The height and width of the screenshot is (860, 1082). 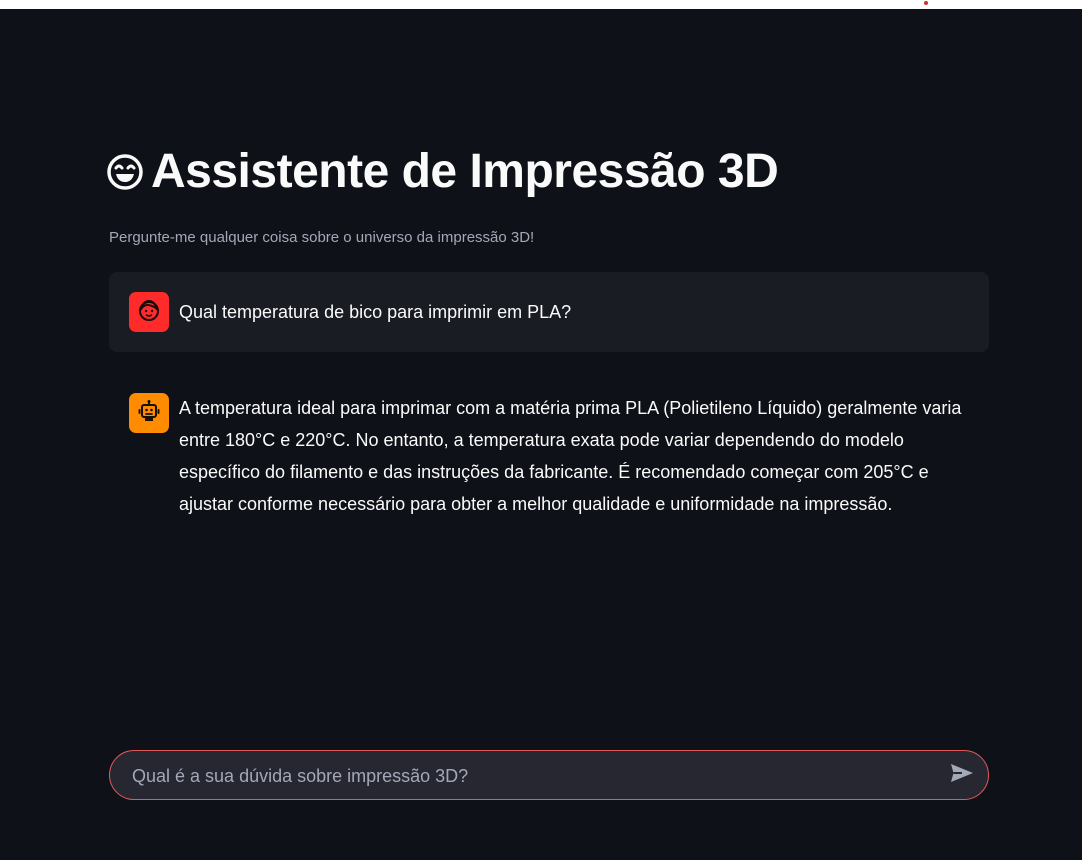 What do you see at coordinates (541, 4) in the screenshot?
I see `top-header-strip` at bounding box center [541, 4].